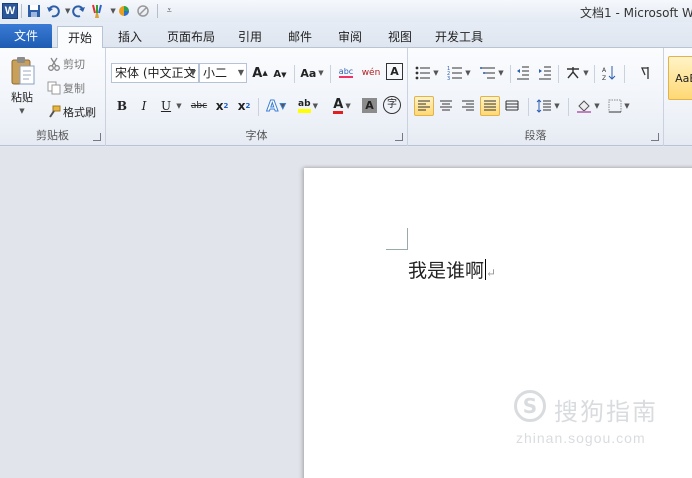  Describe the element at coordinates (193, 73) in the screenshot. I see `font-name-dropdown-icon: ▼` at that location.